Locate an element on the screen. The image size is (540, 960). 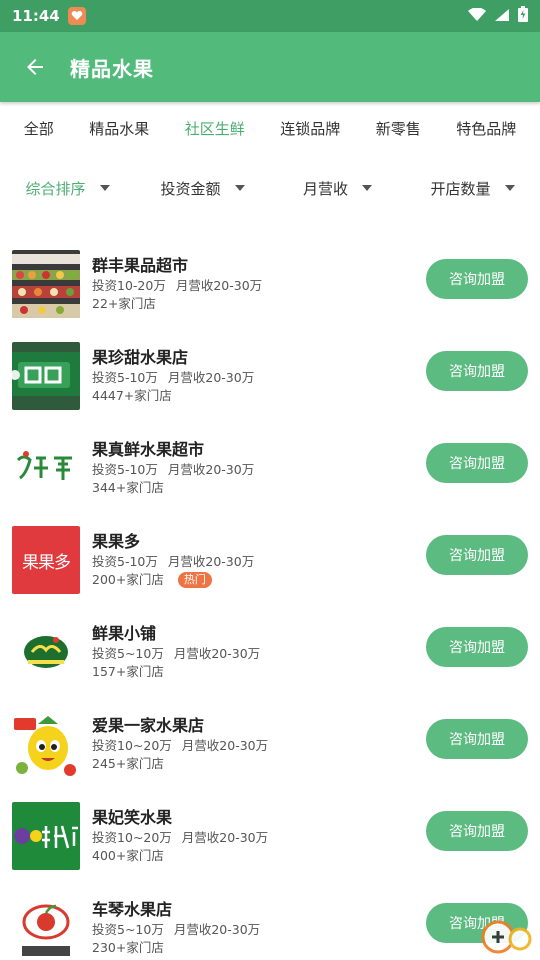
wifi-icon is located at coordinates (477, 16).